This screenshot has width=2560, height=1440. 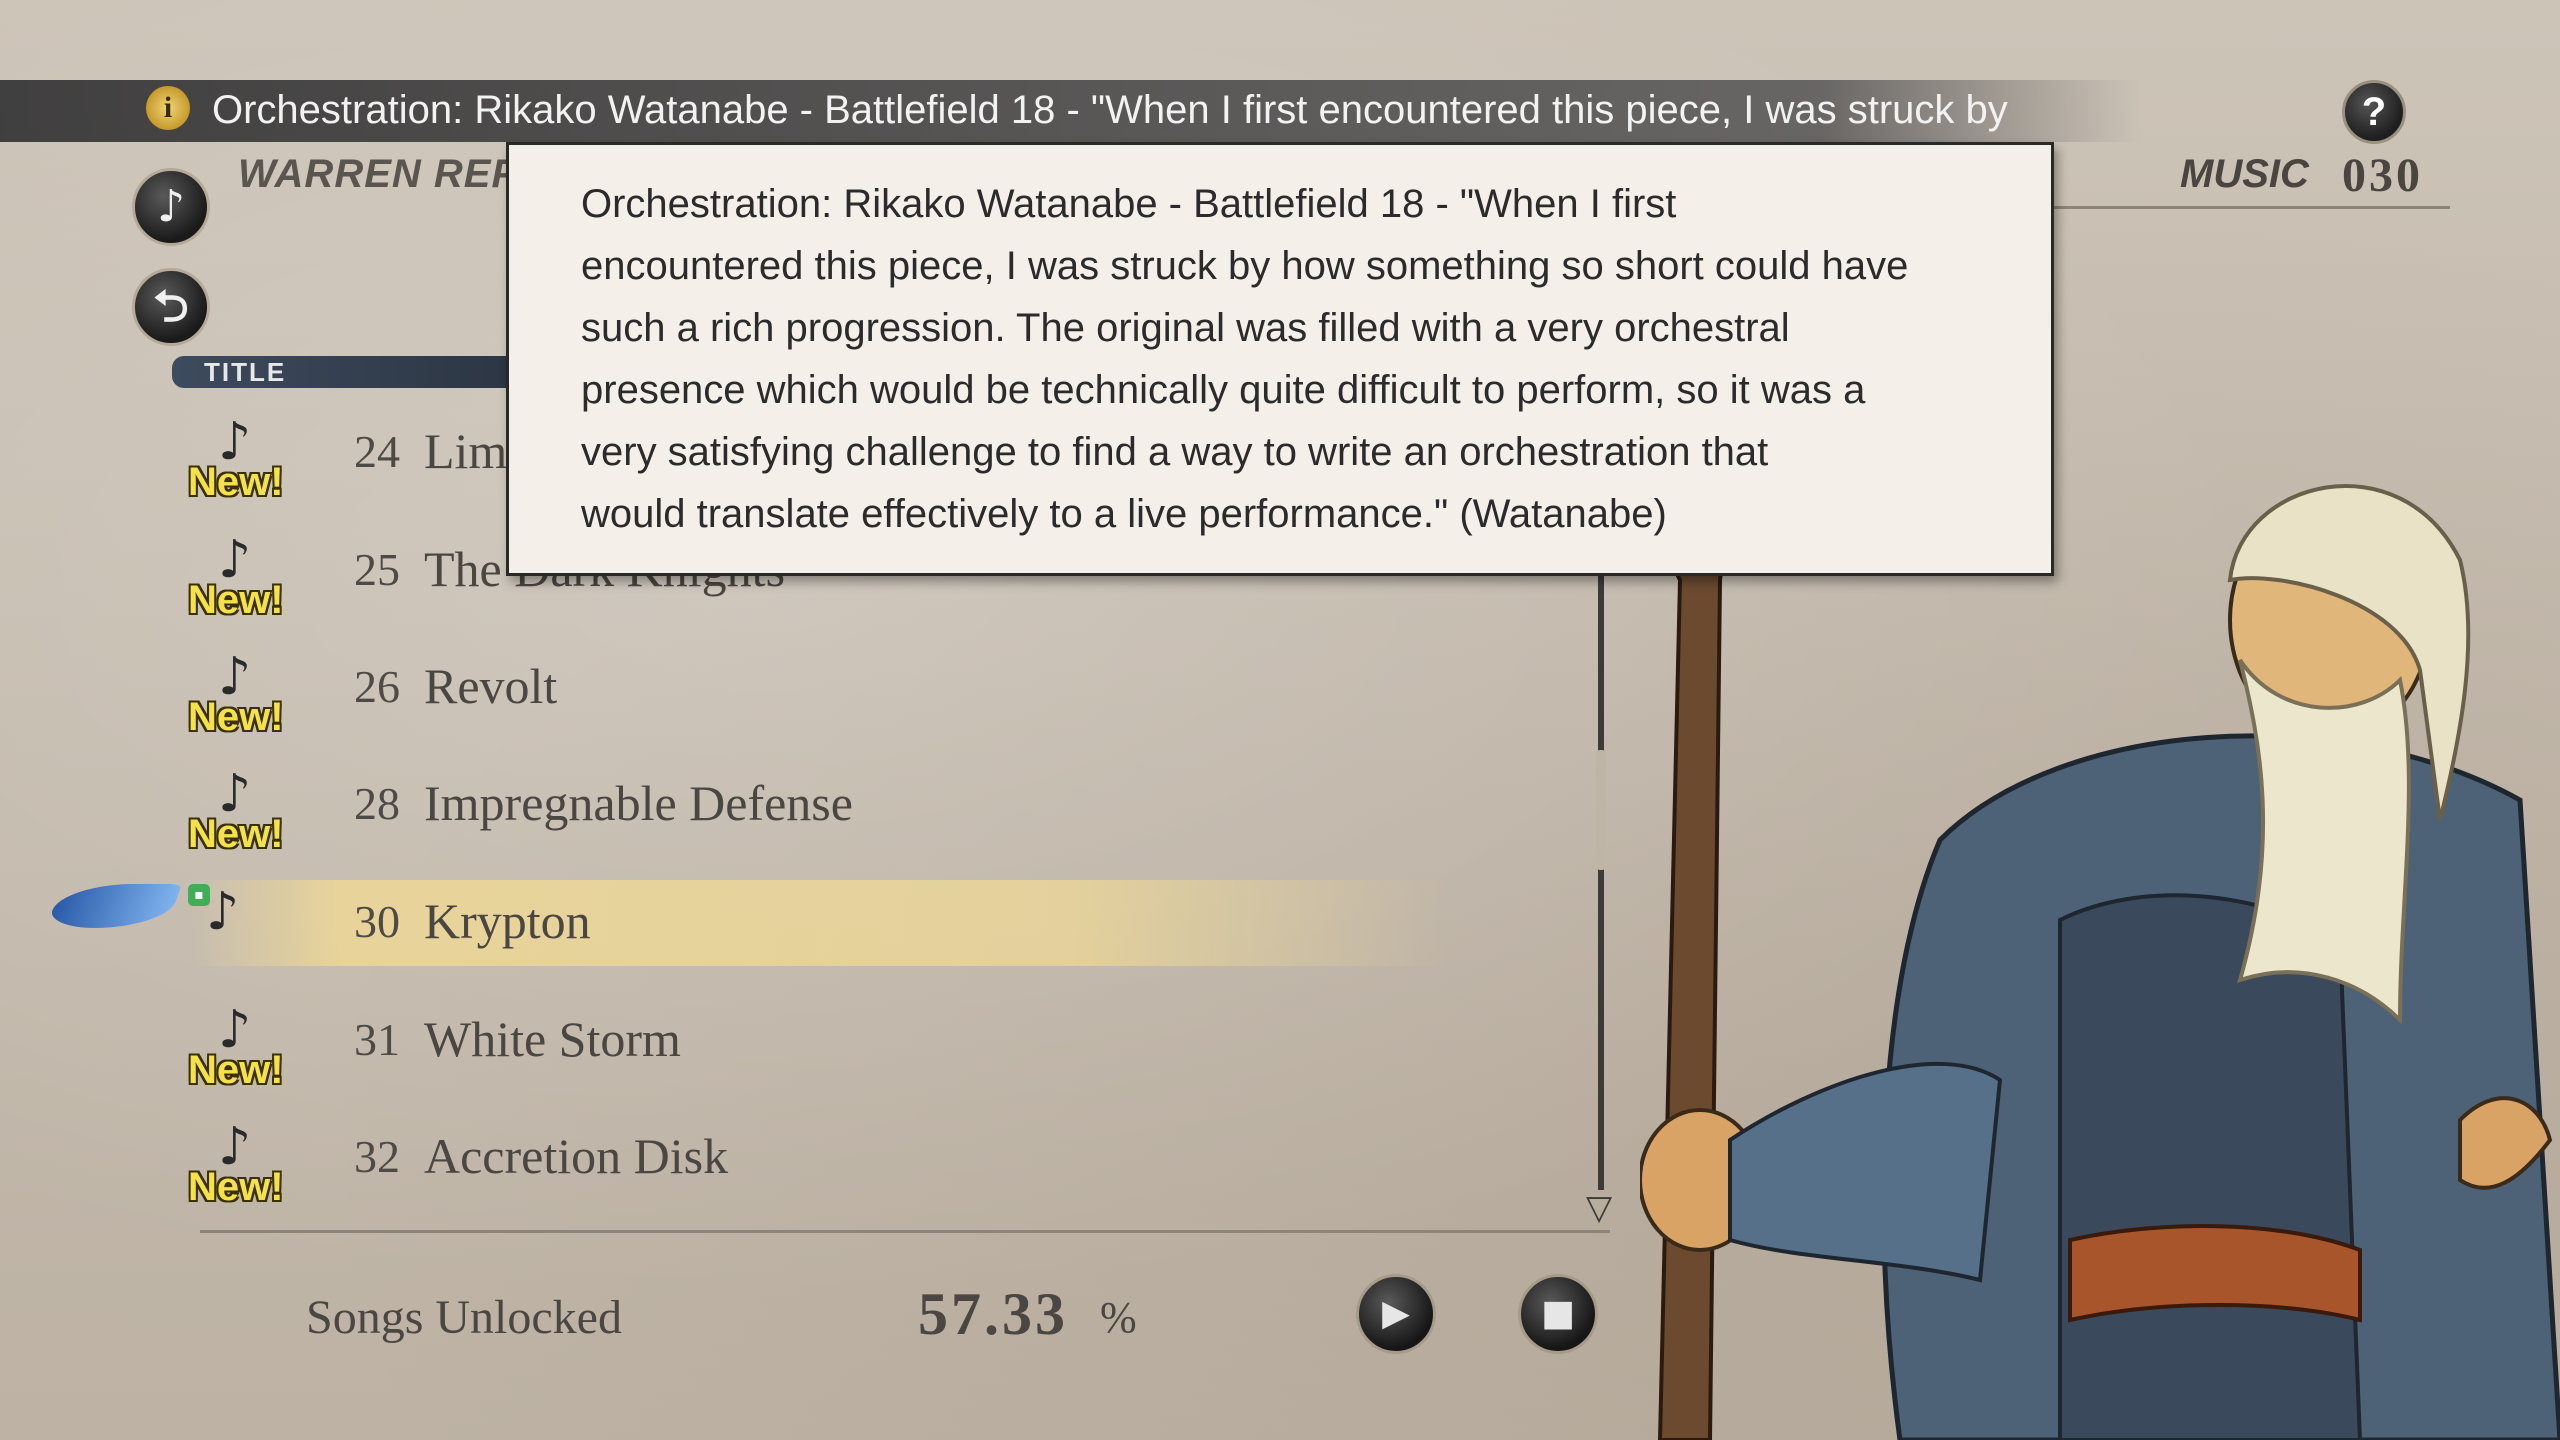 I want to click on help-button: ?, so click(x=2374, y=112).